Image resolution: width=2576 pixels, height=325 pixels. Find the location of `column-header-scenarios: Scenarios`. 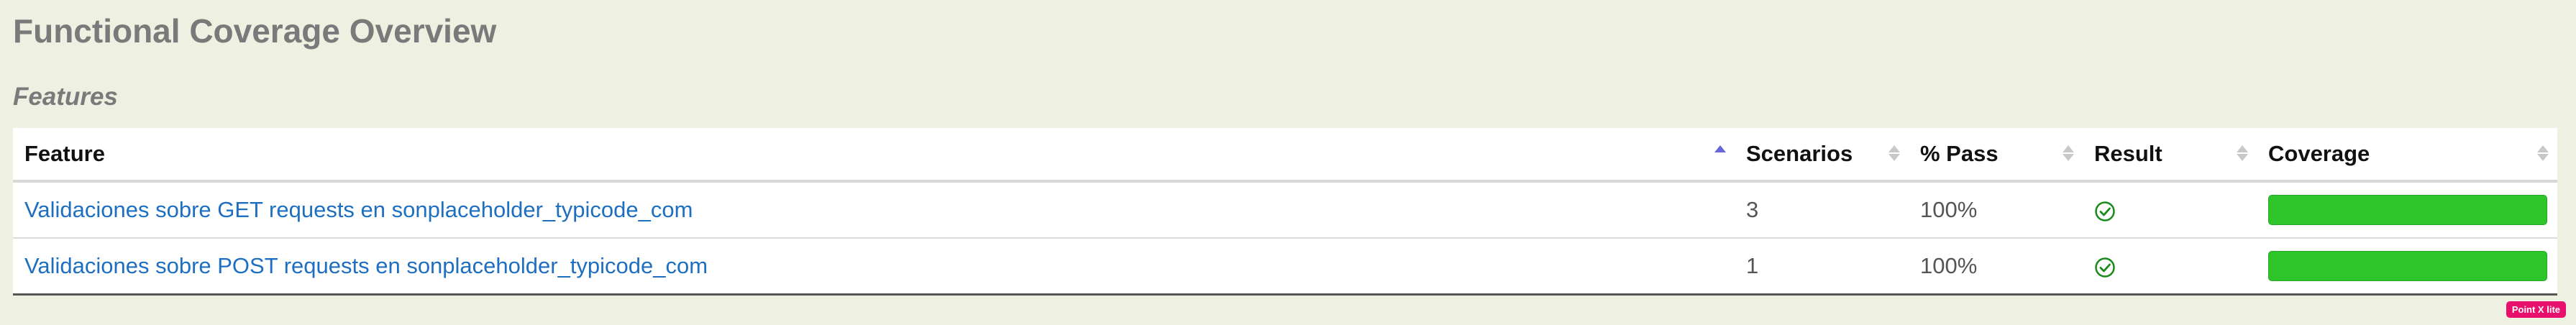

column-header-scenarios: Scenarios is located at coordinates (1822, 155).